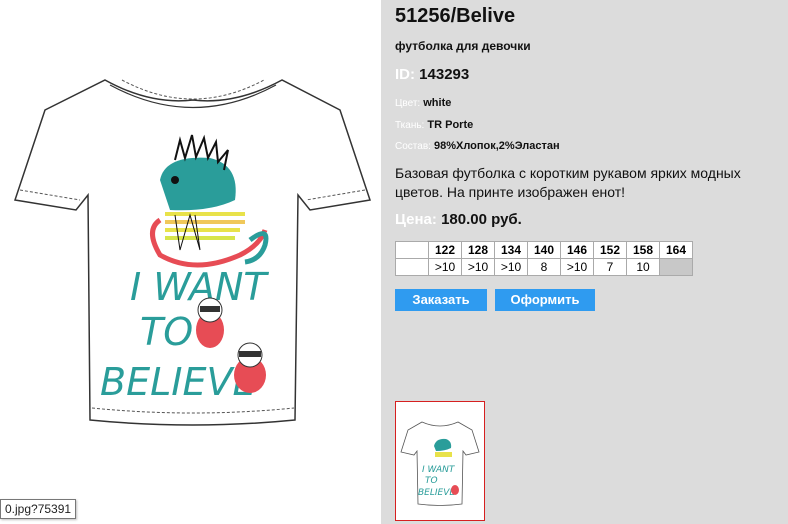 The image size is (788, 524). I want to click on size-header: 158, so click(643, 250).